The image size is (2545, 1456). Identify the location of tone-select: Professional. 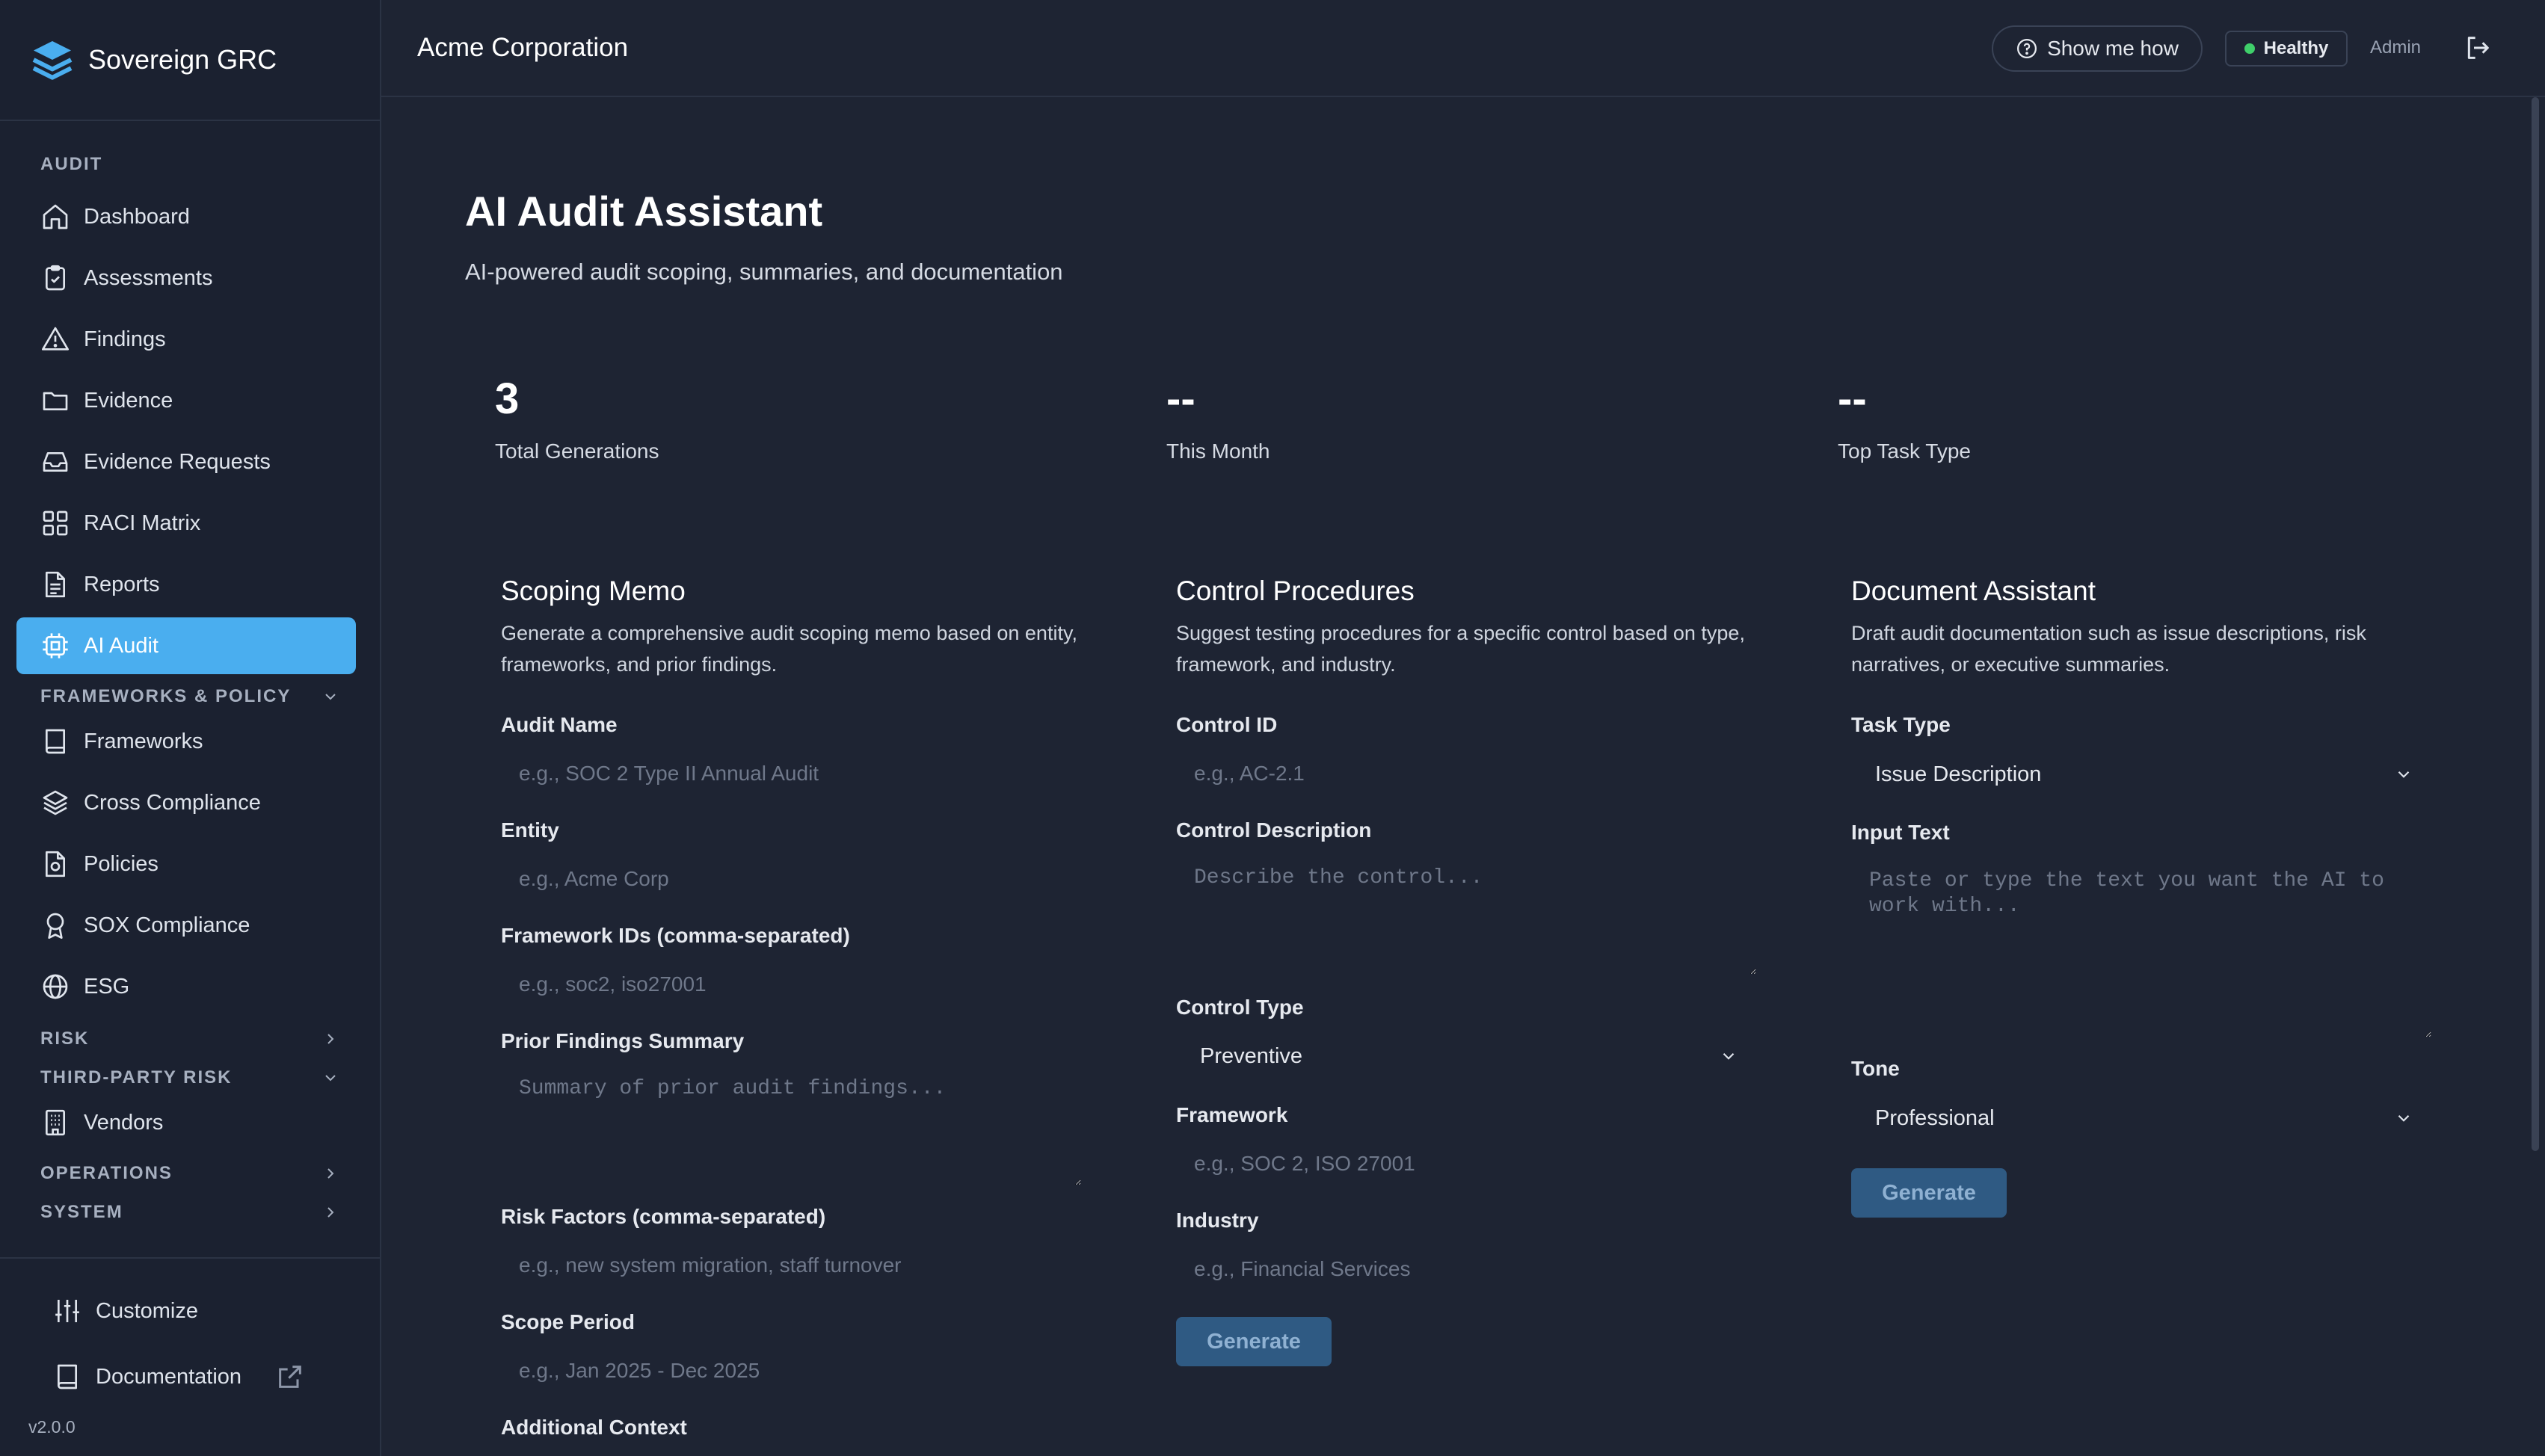
(2141, 1118).